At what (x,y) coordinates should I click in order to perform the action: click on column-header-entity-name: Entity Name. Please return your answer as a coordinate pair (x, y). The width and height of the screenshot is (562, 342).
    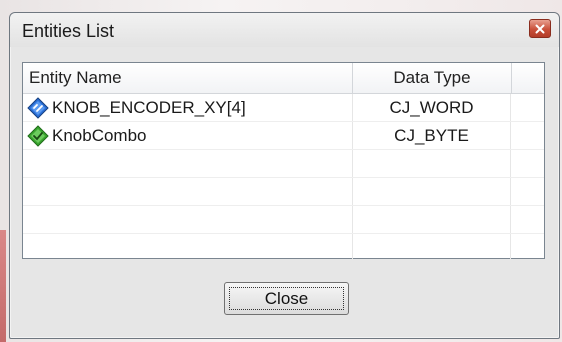
    Looking at the image, I should click on (188, 78).